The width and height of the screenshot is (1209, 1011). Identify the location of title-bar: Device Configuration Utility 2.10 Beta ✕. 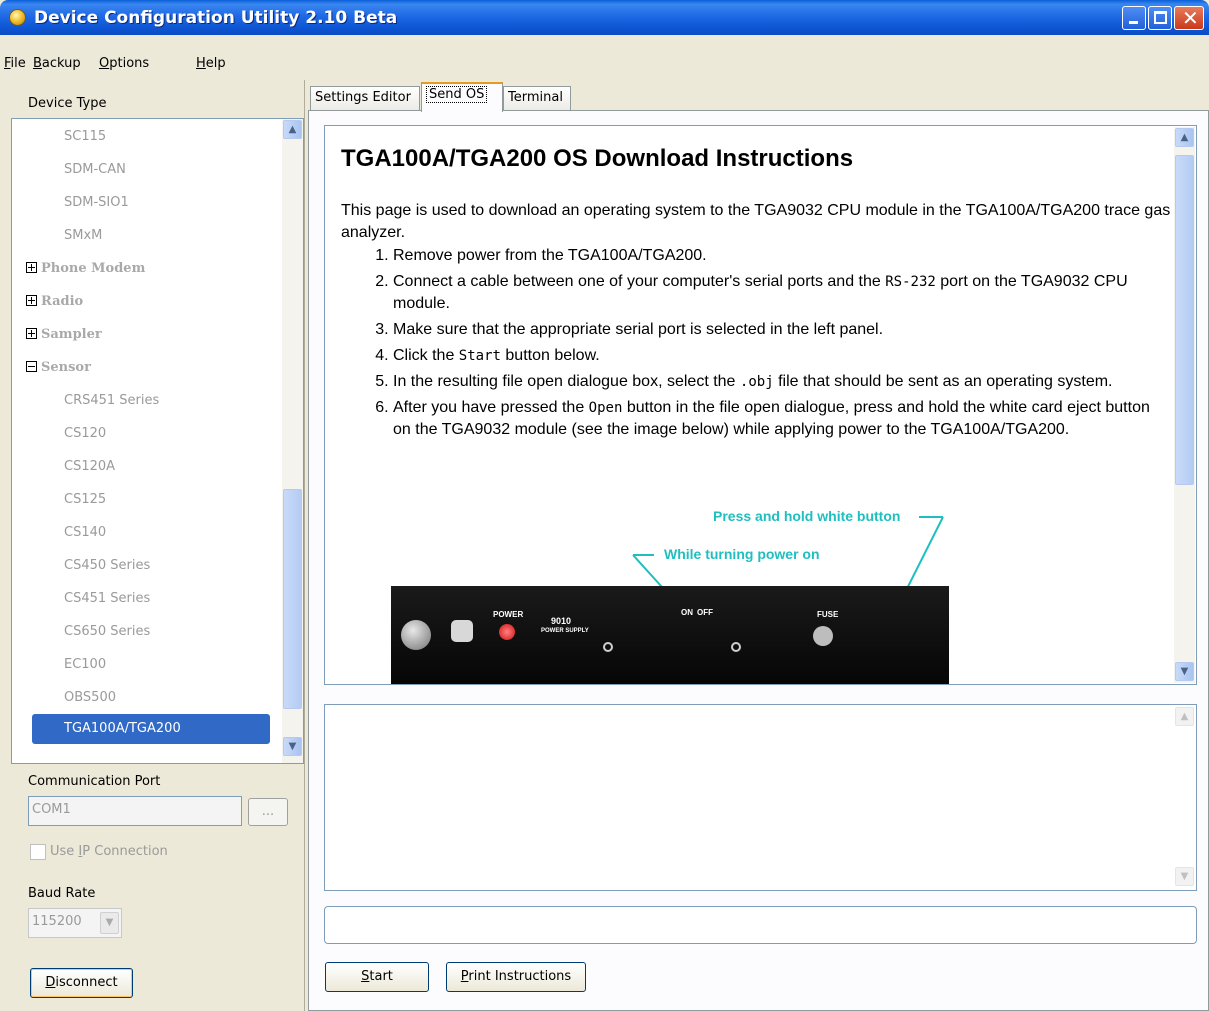
(604, 17).